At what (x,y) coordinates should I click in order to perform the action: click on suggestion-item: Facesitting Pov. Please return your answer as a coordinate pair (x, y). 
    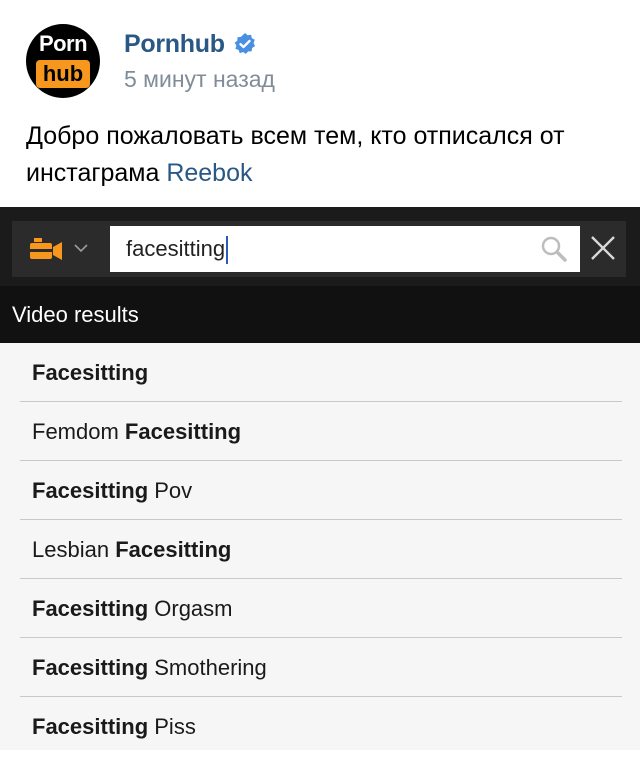
    Looking at the image, I should click on (321, 490).